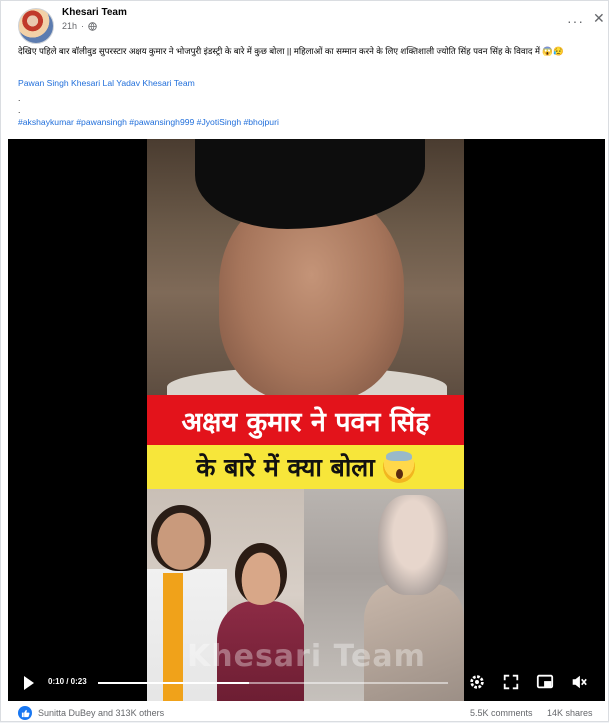 The height and width of the screenshot is (723, 609). I want to click on video-time: 0:10 / 0:23, so click(67, 681).